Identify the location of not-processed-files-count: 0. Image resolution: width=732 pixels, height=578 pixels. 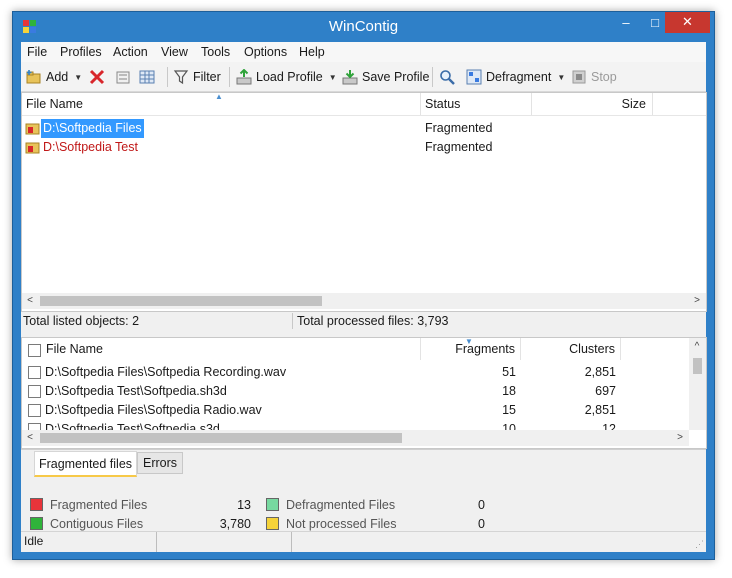
(481, 524).